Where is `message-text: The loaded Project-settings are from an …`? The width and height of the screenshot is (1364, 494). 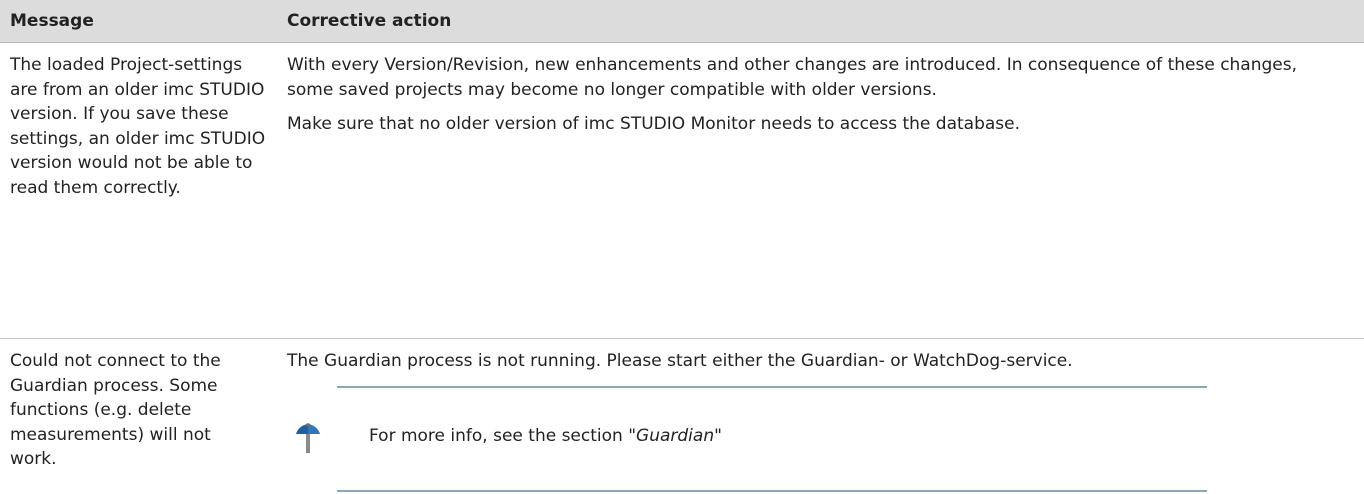
message-text: The loaded Project-settings are from an … is located at coordinates (138, 126).